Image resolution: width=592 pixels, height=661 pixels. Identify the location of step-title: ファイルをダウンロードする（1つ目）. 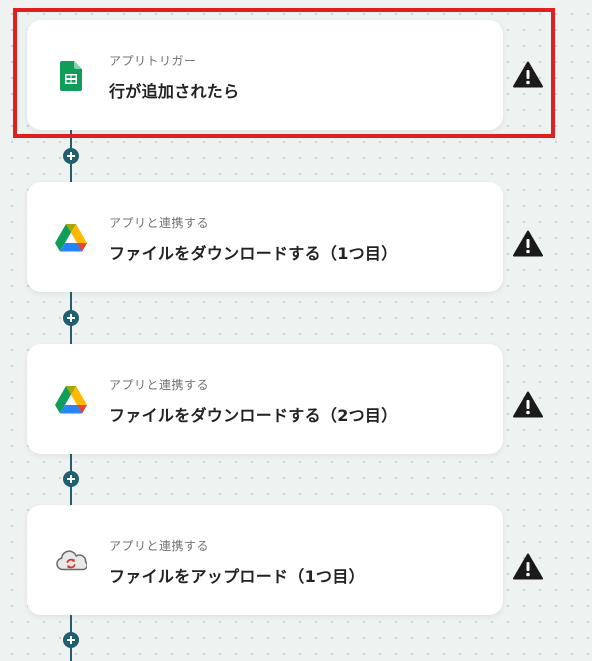
(253, 253).